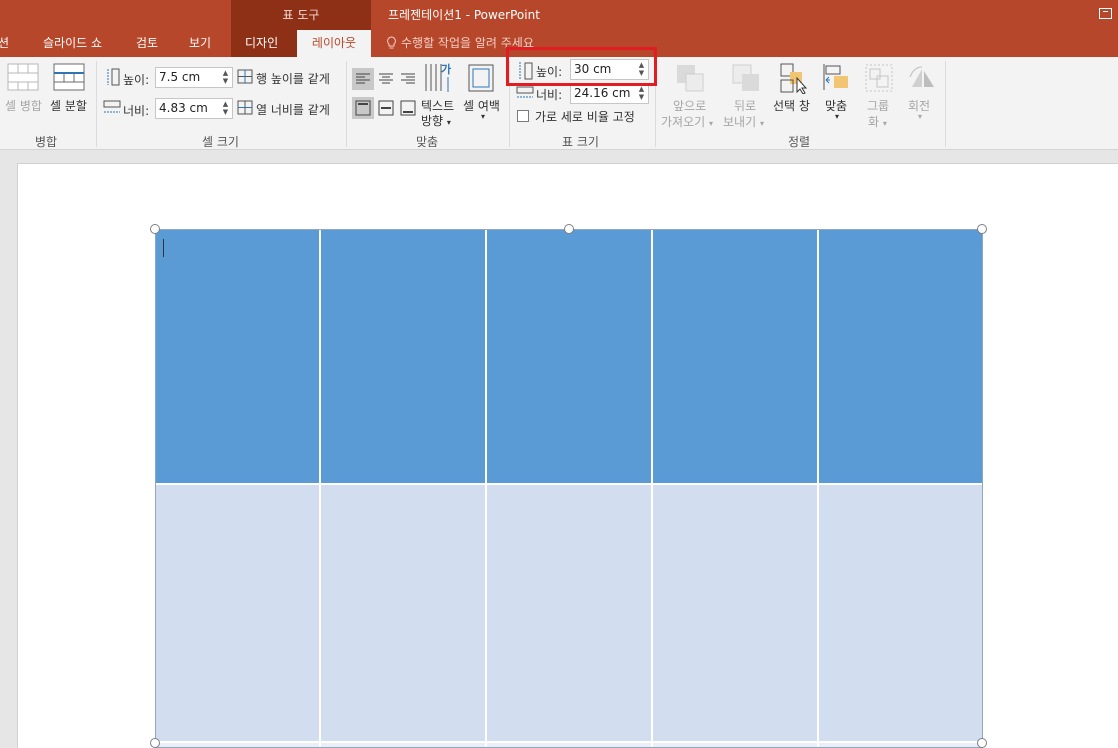 The height and width of the screenshot is (748, 1118). I want to click on cell-width-input: 4.83 cm ▲ ▼, so click(194, 108).